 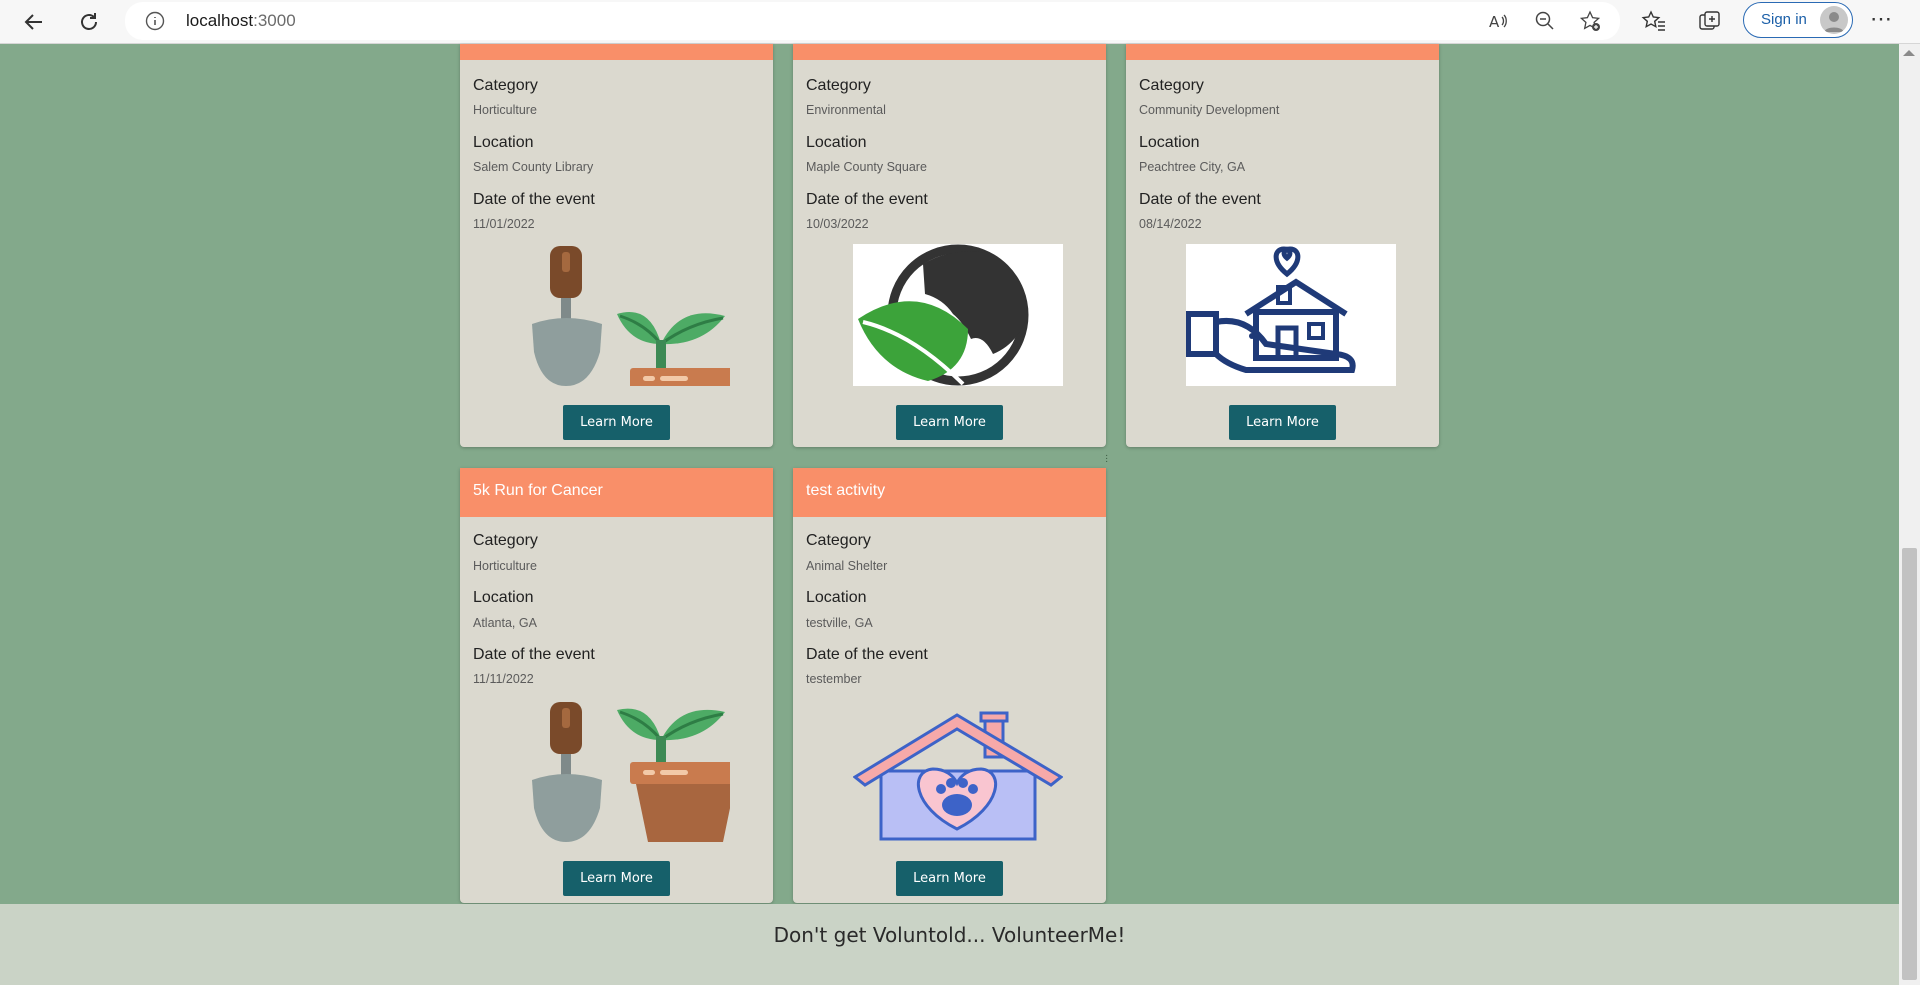 I want to click on refresh-button, so click(x=89, y=22).